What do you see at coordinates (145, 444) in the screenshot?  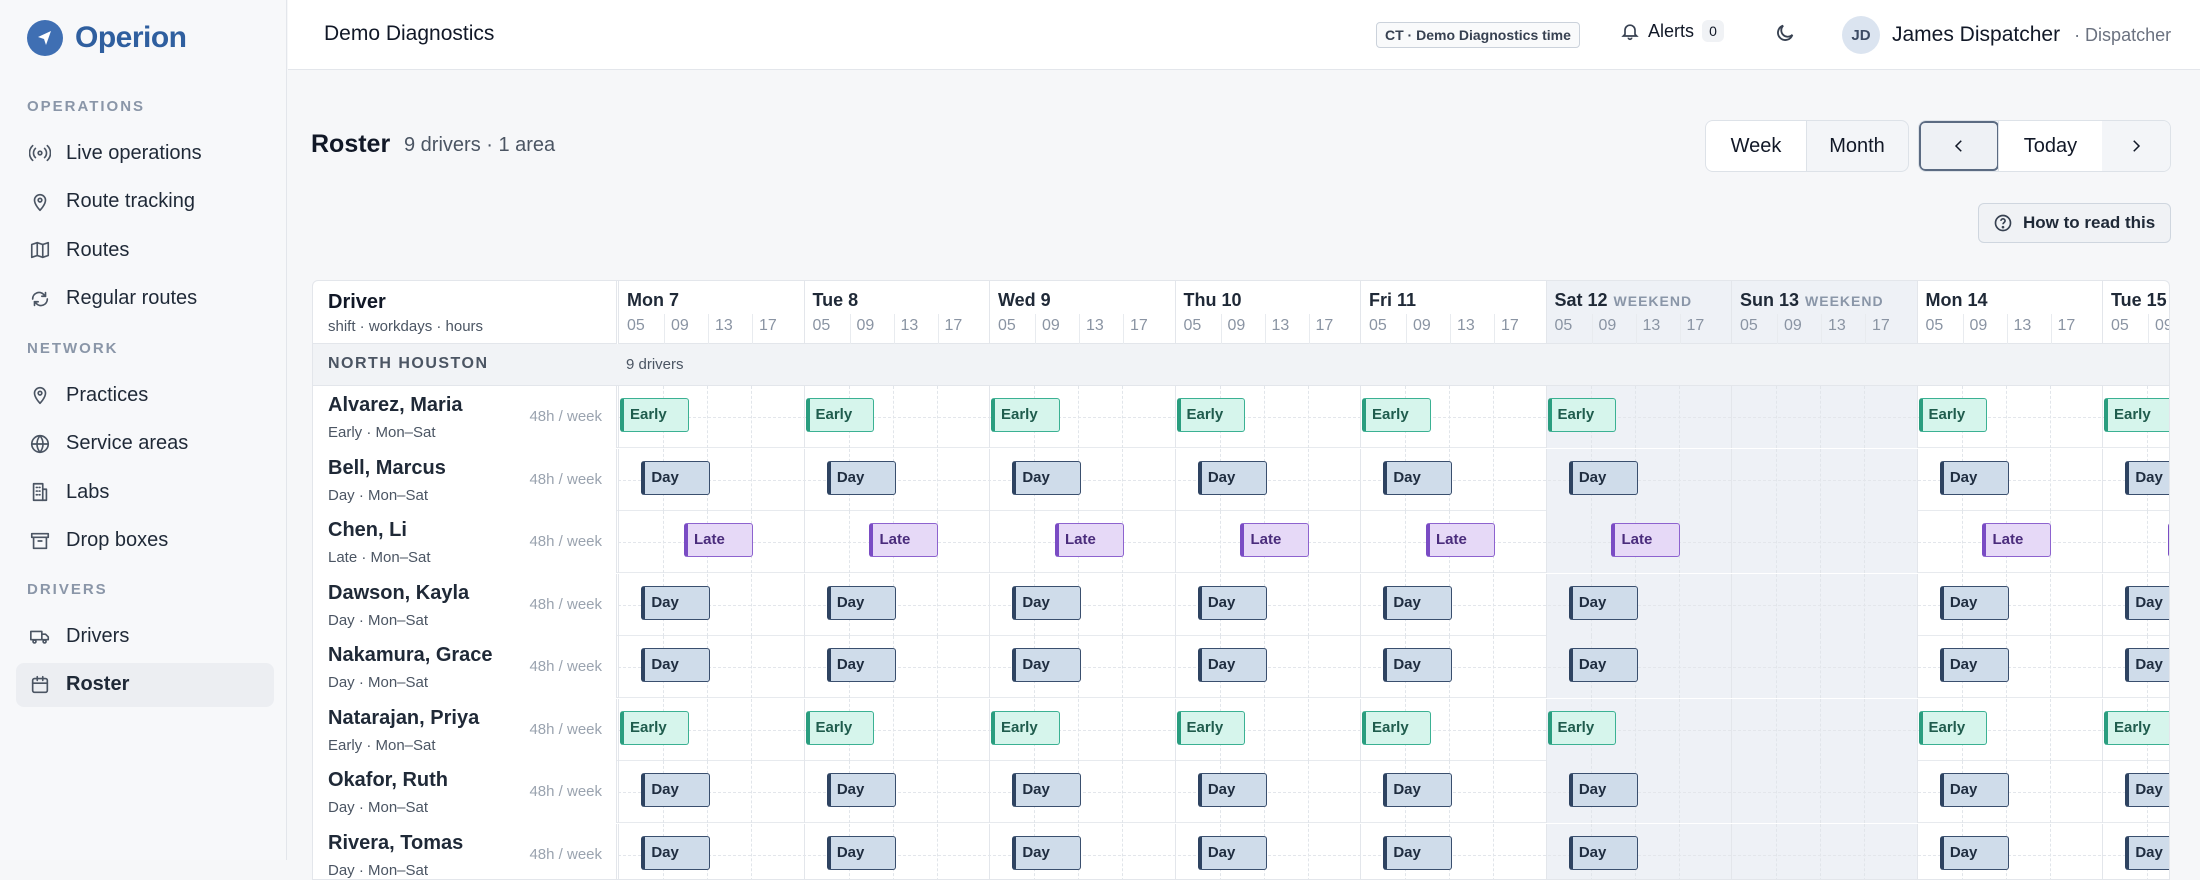 I see `sidebar-item-service-areas: Service areas` at bounding box center [145, 444].